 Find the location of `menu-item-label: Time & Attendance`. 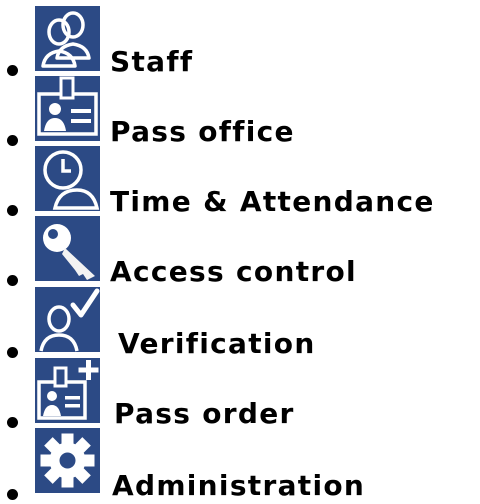

menu-item-label: Time & Attendance is located at coordinates (272, 201).